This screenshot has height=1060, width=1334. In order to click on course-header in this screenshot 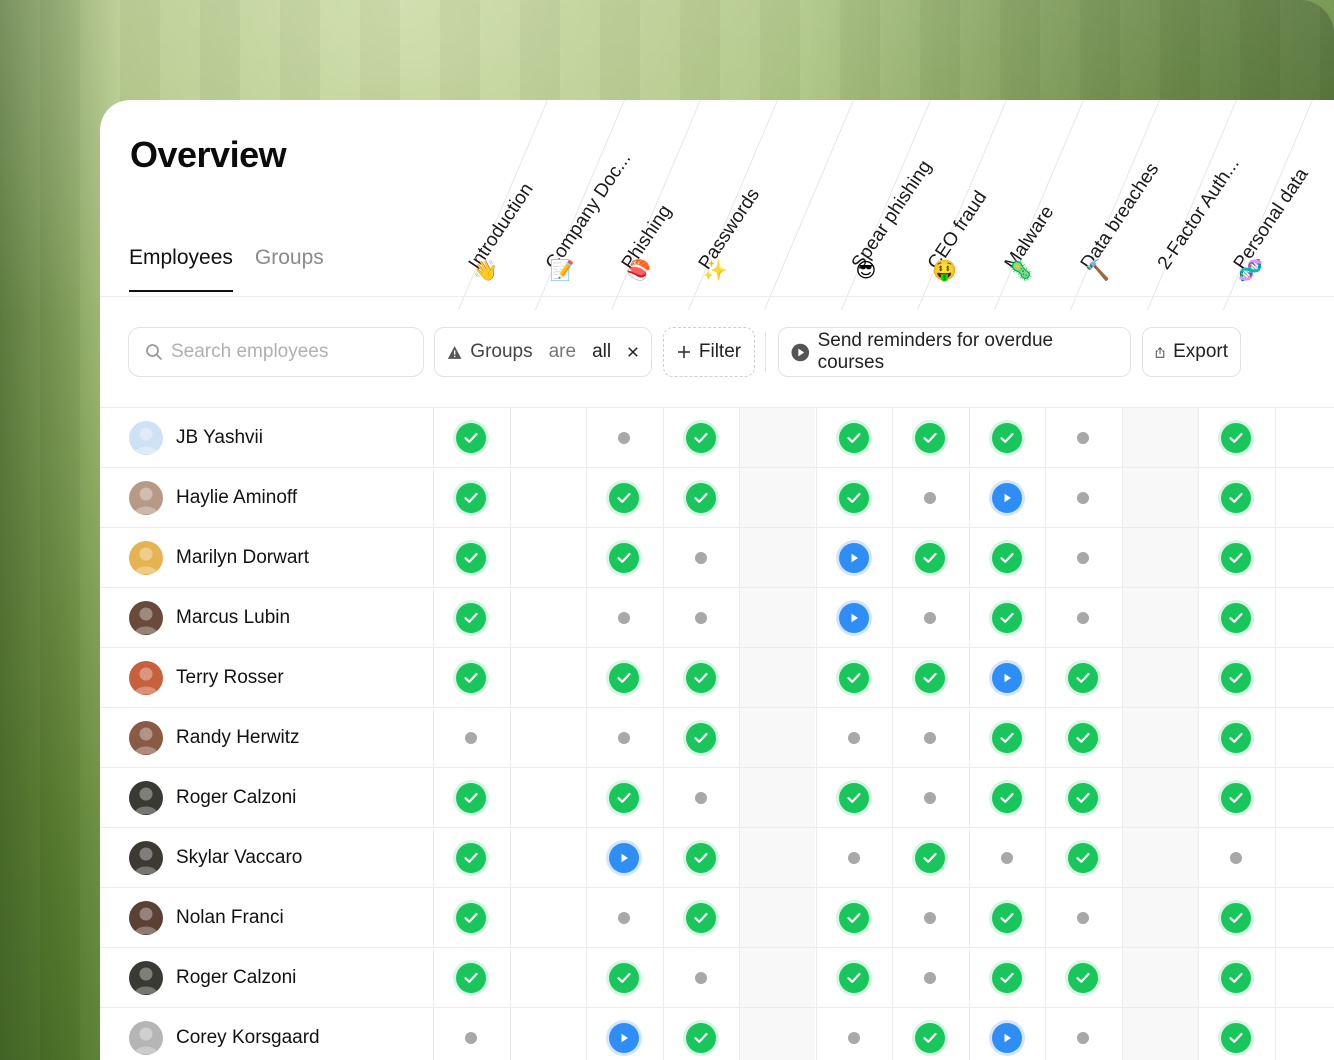, I will do `click(796, 205)`.